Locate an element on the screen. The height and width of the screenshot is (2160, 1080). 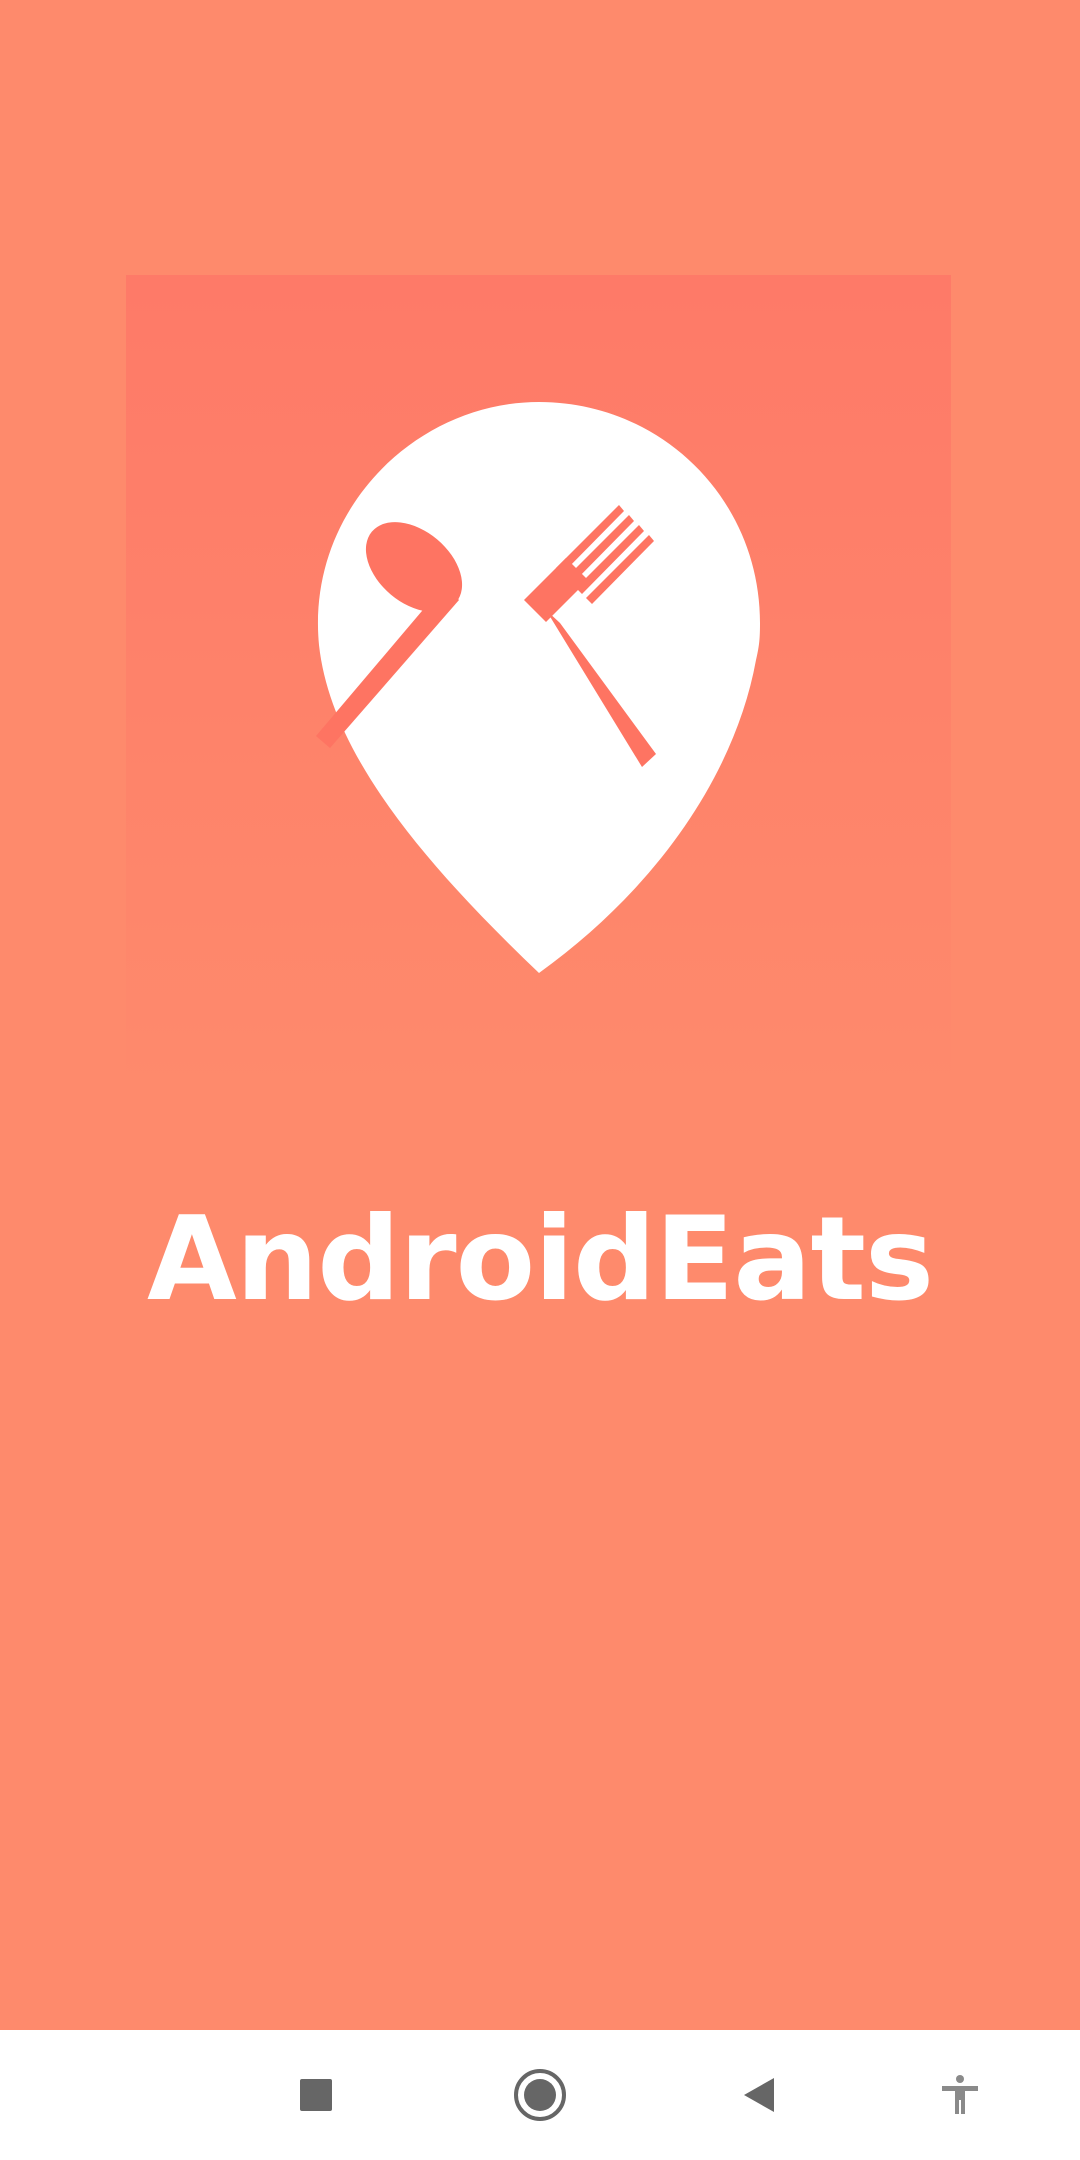
system-navigation-bar is located at coordinates (540, 2095).